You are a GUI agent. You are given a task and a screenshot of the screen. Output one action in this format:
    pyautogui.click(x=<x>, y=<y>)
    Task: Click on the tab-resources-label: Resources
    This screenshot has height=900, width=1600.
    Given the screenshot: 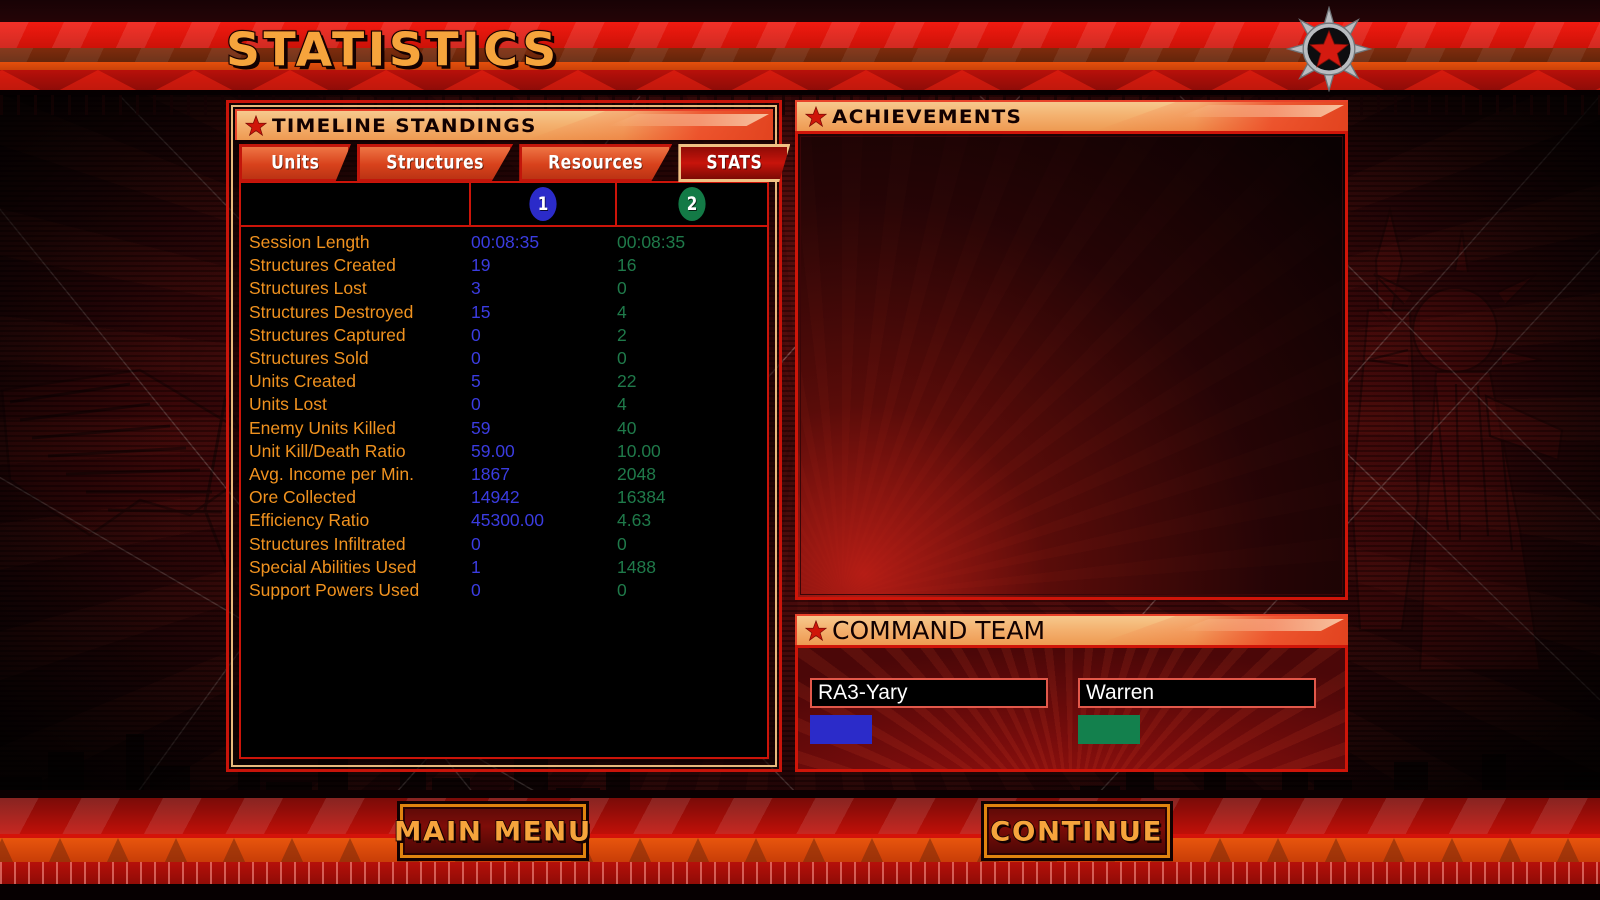 What is the action you would take?
    pyautogui.click(x=596, y=163)
    